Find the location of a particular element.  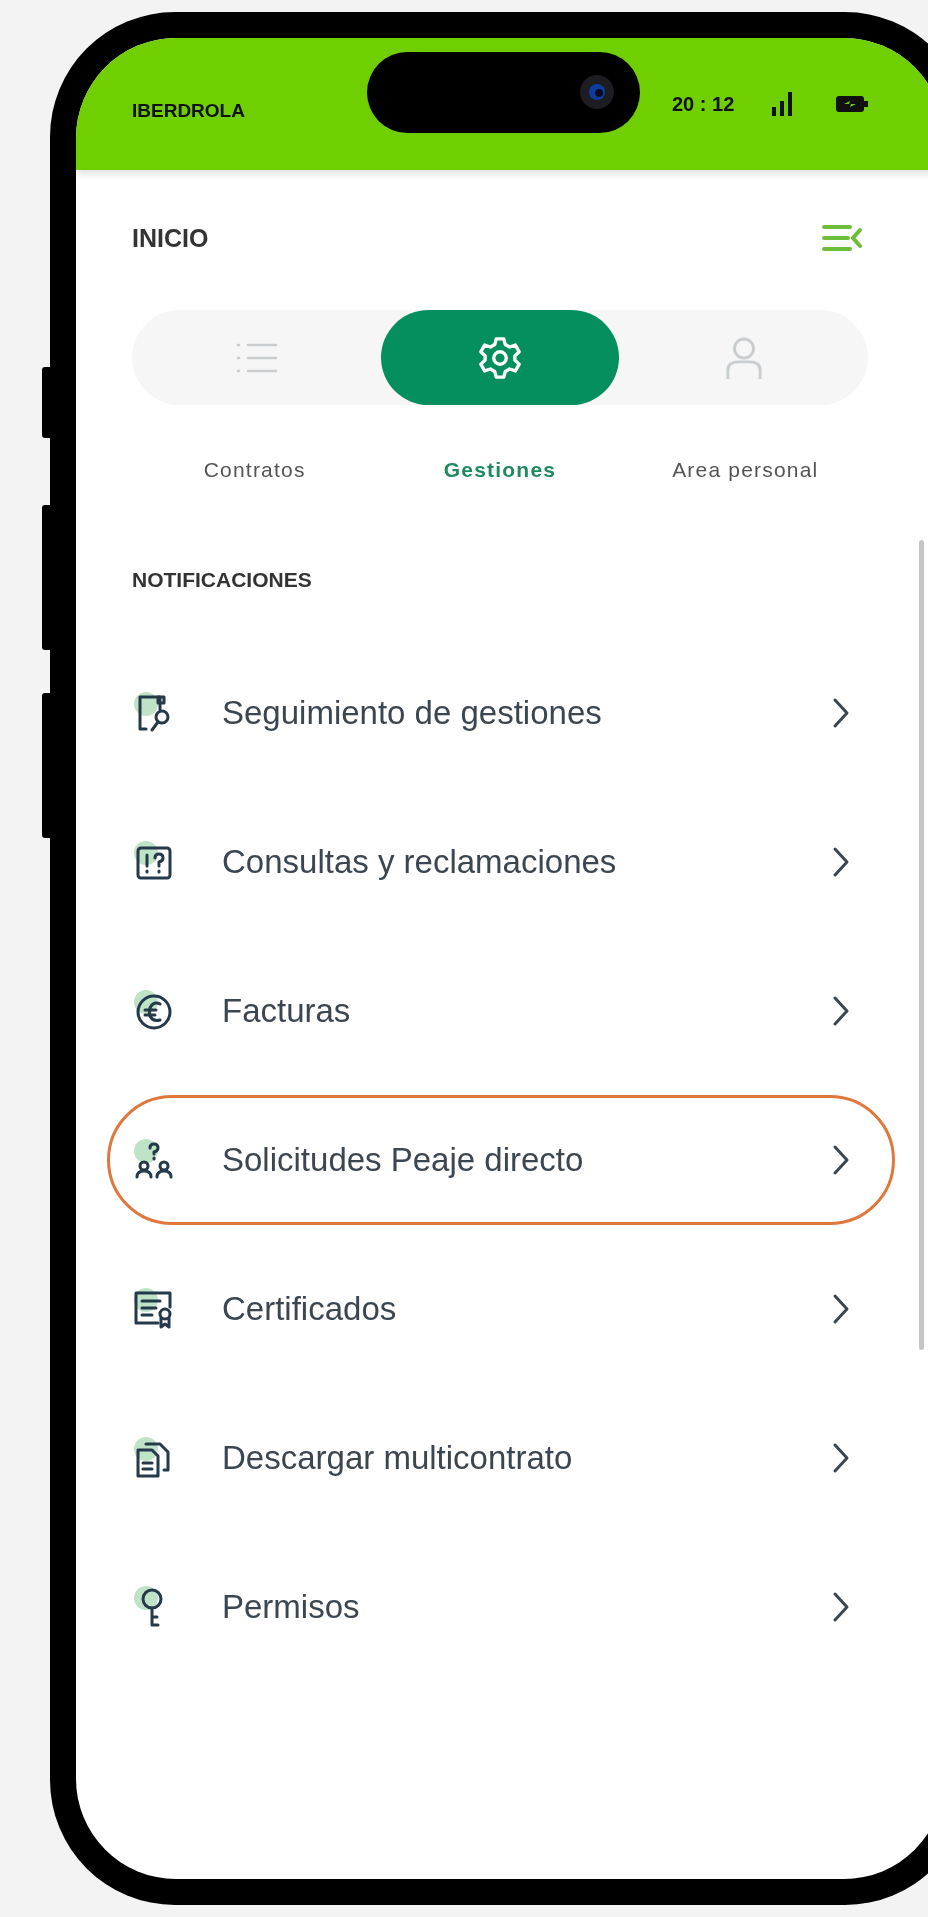

tab-label: Area personal is located at coordinates (745, 470).